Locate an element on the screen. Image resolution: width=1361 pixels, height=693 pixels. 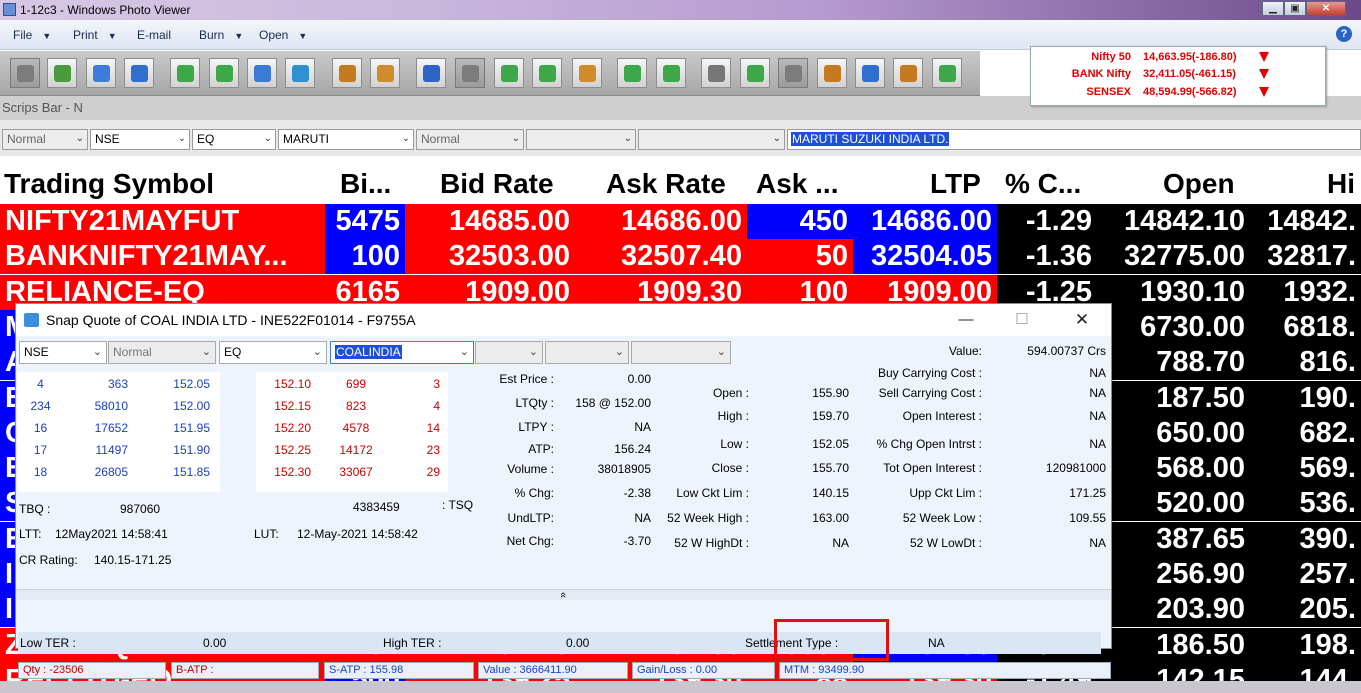
cell-high: 816. is located at coordinates (1305, 363).